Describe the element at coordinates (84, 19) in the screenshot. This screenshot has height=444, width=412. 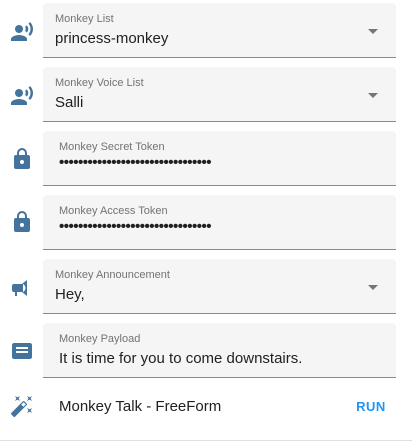
I see `monkey-list-label: Monkey List` at that location.